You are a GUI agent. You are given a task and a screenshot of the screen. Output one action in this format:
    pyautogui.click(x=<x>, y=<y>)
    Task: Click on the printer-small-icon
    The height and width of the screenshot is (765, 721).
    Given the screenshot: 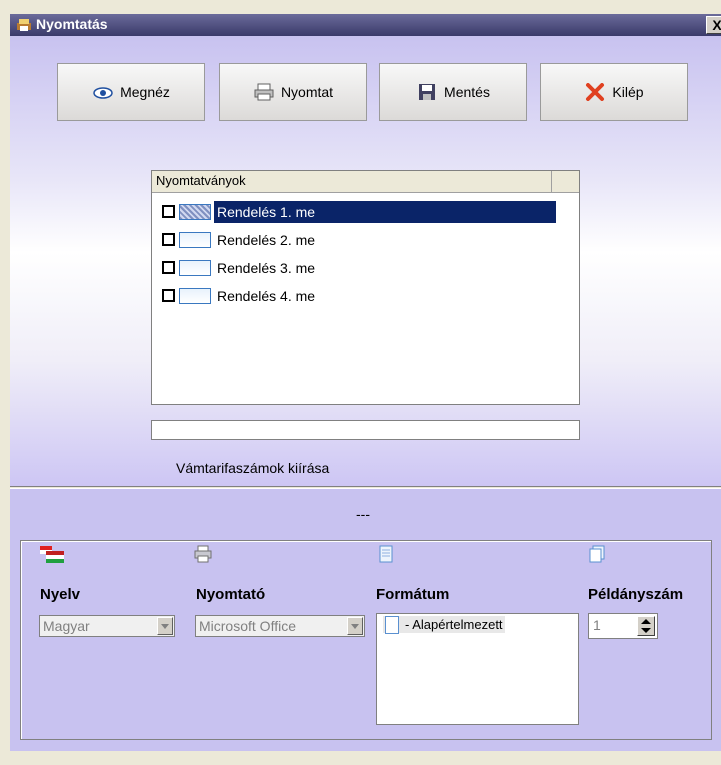 What is the action you would take?
    pyautogui.click(x=203, y=554)
    